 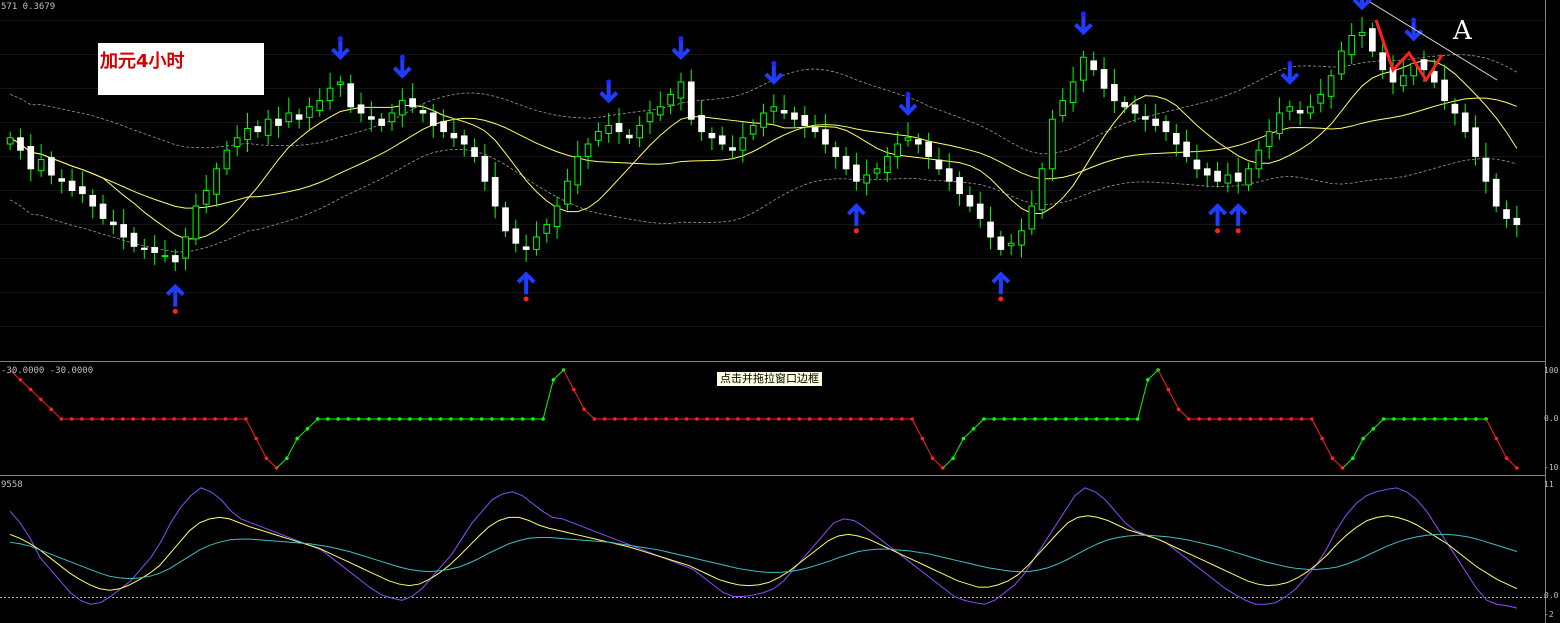 I want to click on osc-slow-line, so click(x=763, y=556).